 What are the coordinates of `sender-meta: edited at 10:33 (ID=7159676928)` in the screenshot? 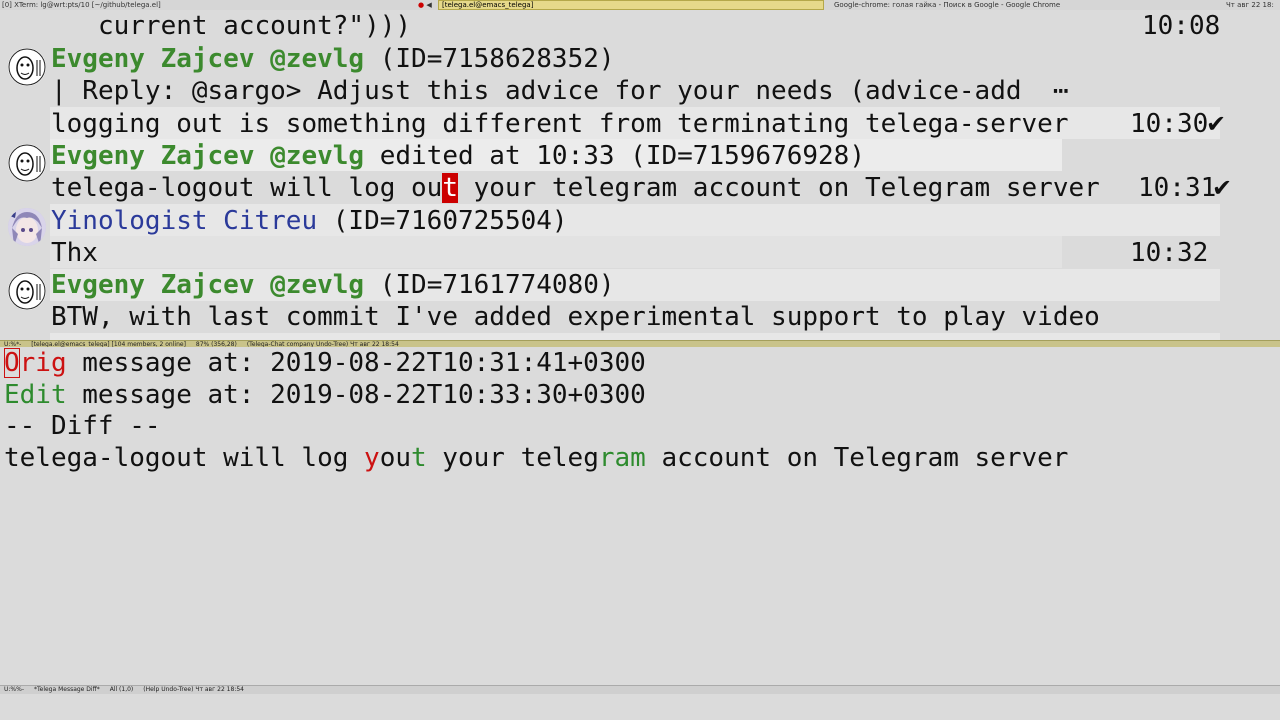 It's located at (614, 156).